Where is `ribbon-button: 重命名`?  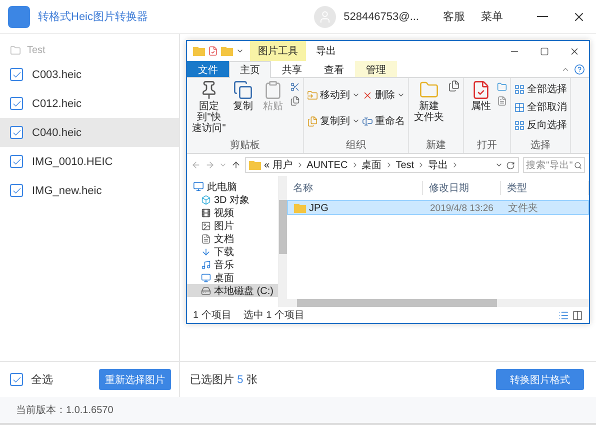
ribbon-button: 重命名 is located at coordinates (383, 121).